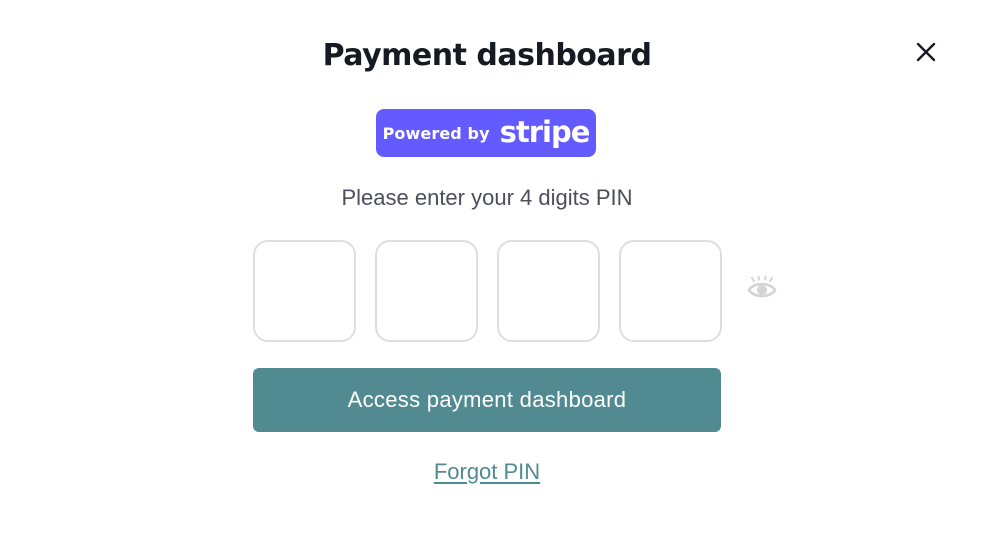  I want to click on forgot-pin-link: Forgot PIN, so click(487, 472).